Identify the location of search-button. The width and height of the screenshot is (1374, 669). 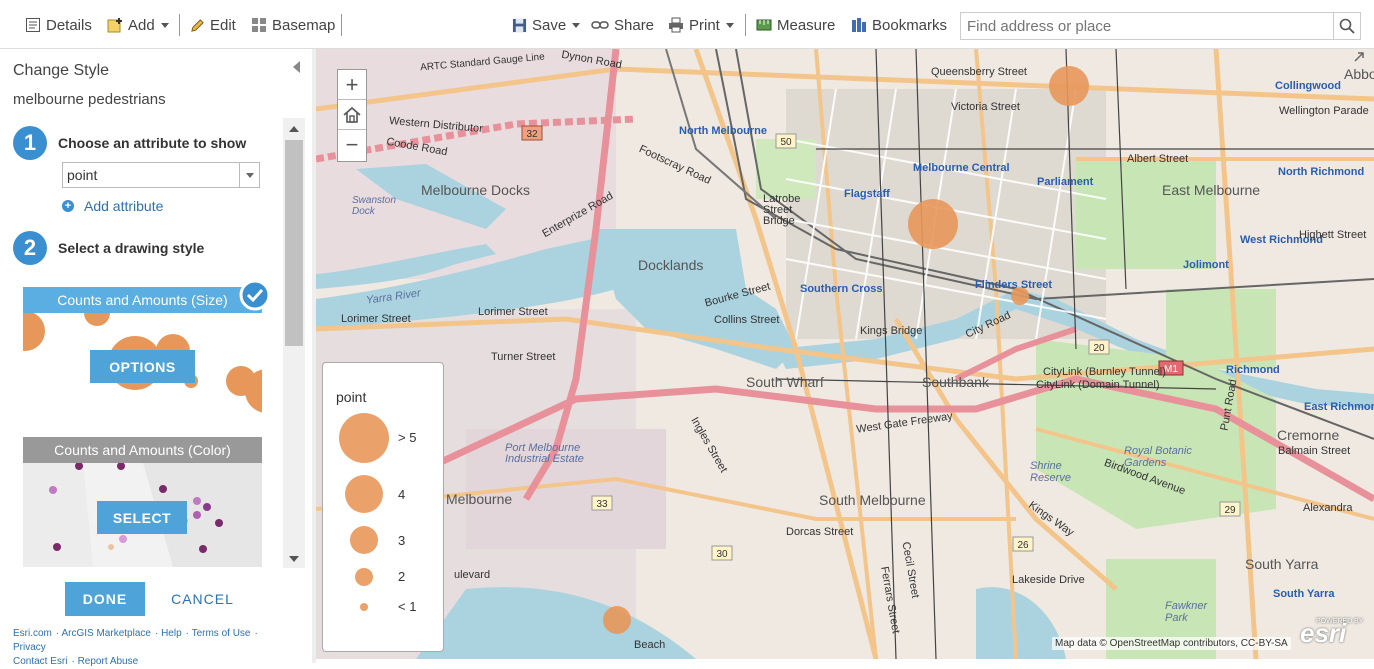
(1347, 26).